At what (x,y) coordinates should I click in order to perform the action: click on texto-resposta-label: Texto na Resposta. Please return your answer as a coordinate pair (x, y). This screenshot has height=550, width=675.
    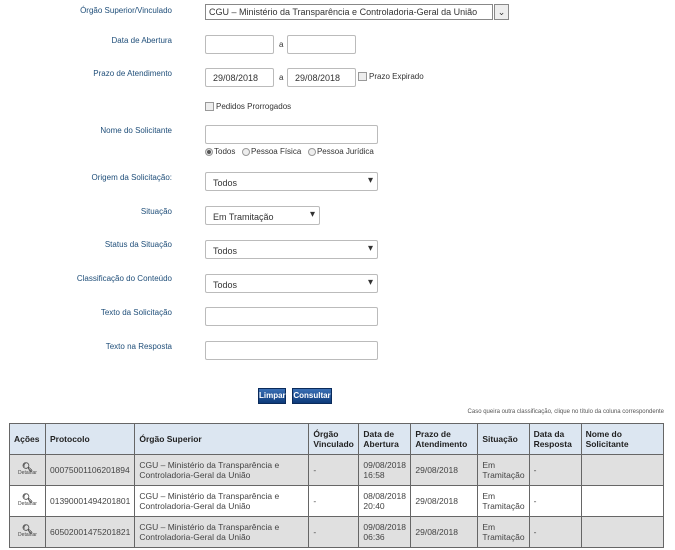
    Looking at the image, I should click on (138, 346).